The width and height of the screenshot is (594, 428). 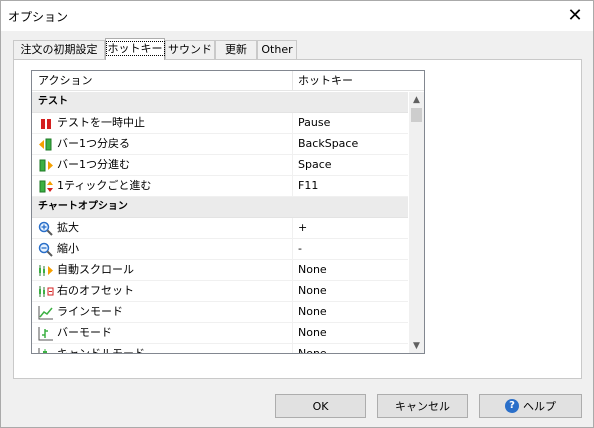 I want to click on step-back-icon, so click(x=46, y=144).